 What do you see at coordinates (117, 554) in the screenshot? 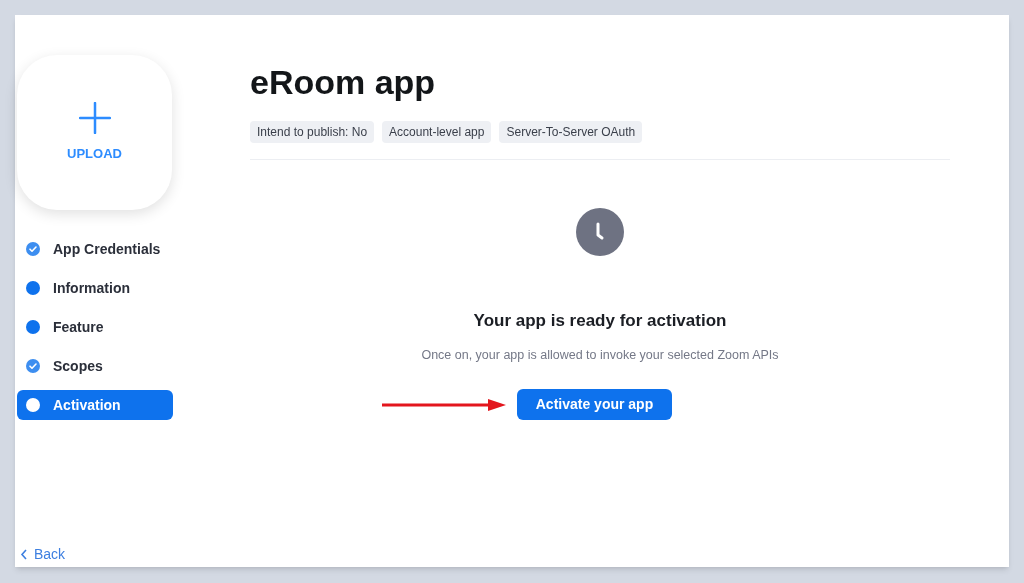
I see `back-link: Back` at bounding box center [117, 554].